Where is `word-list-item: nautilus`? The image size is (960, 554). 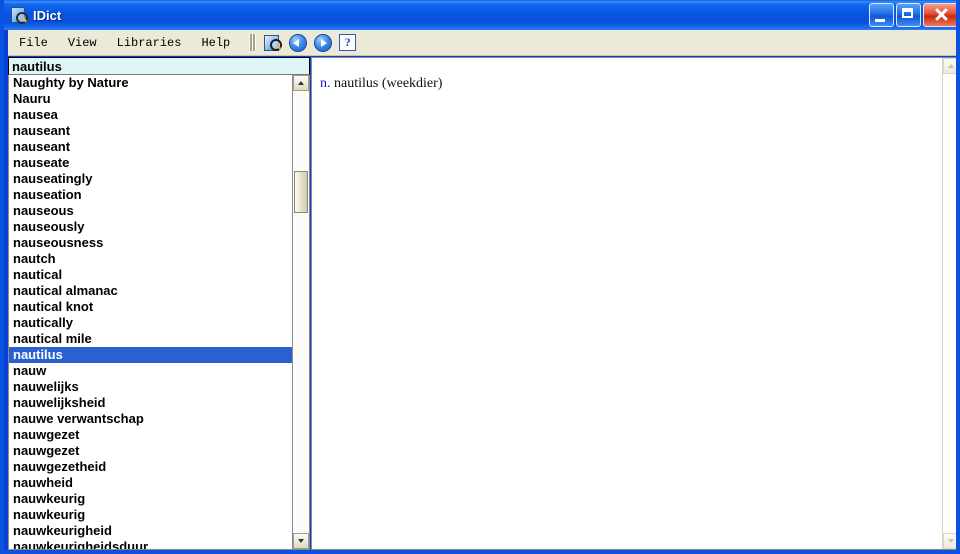
word-list-item: nautilus is located at coordinates (150, 355).